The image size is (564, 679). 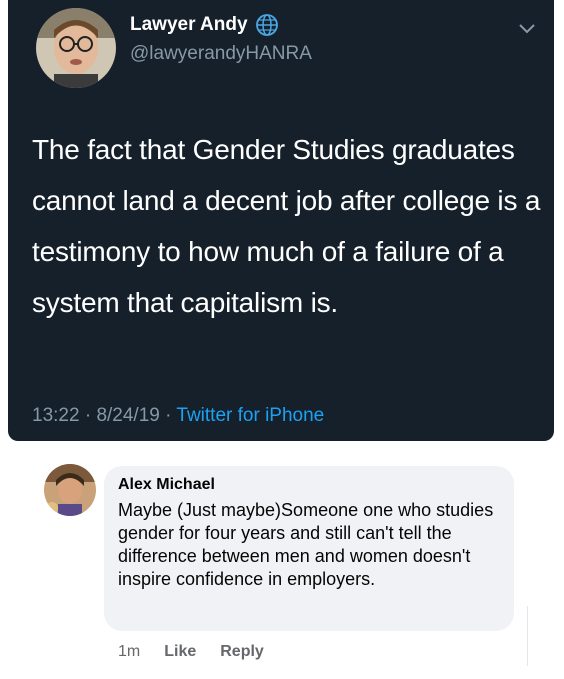 What do you see at coordinates (56, 415) in the screenshot?
I see `tweet-time: 13:22` at bounding box center [56, 415].